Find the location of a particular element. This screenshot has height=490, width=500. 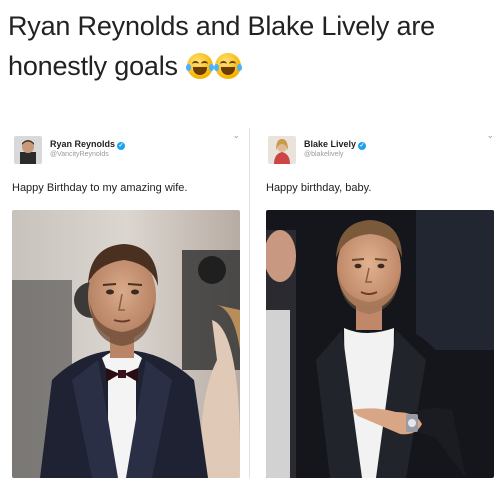

tweet-author-name: Blake Lively ✓ is located at coordinates (335, 144).